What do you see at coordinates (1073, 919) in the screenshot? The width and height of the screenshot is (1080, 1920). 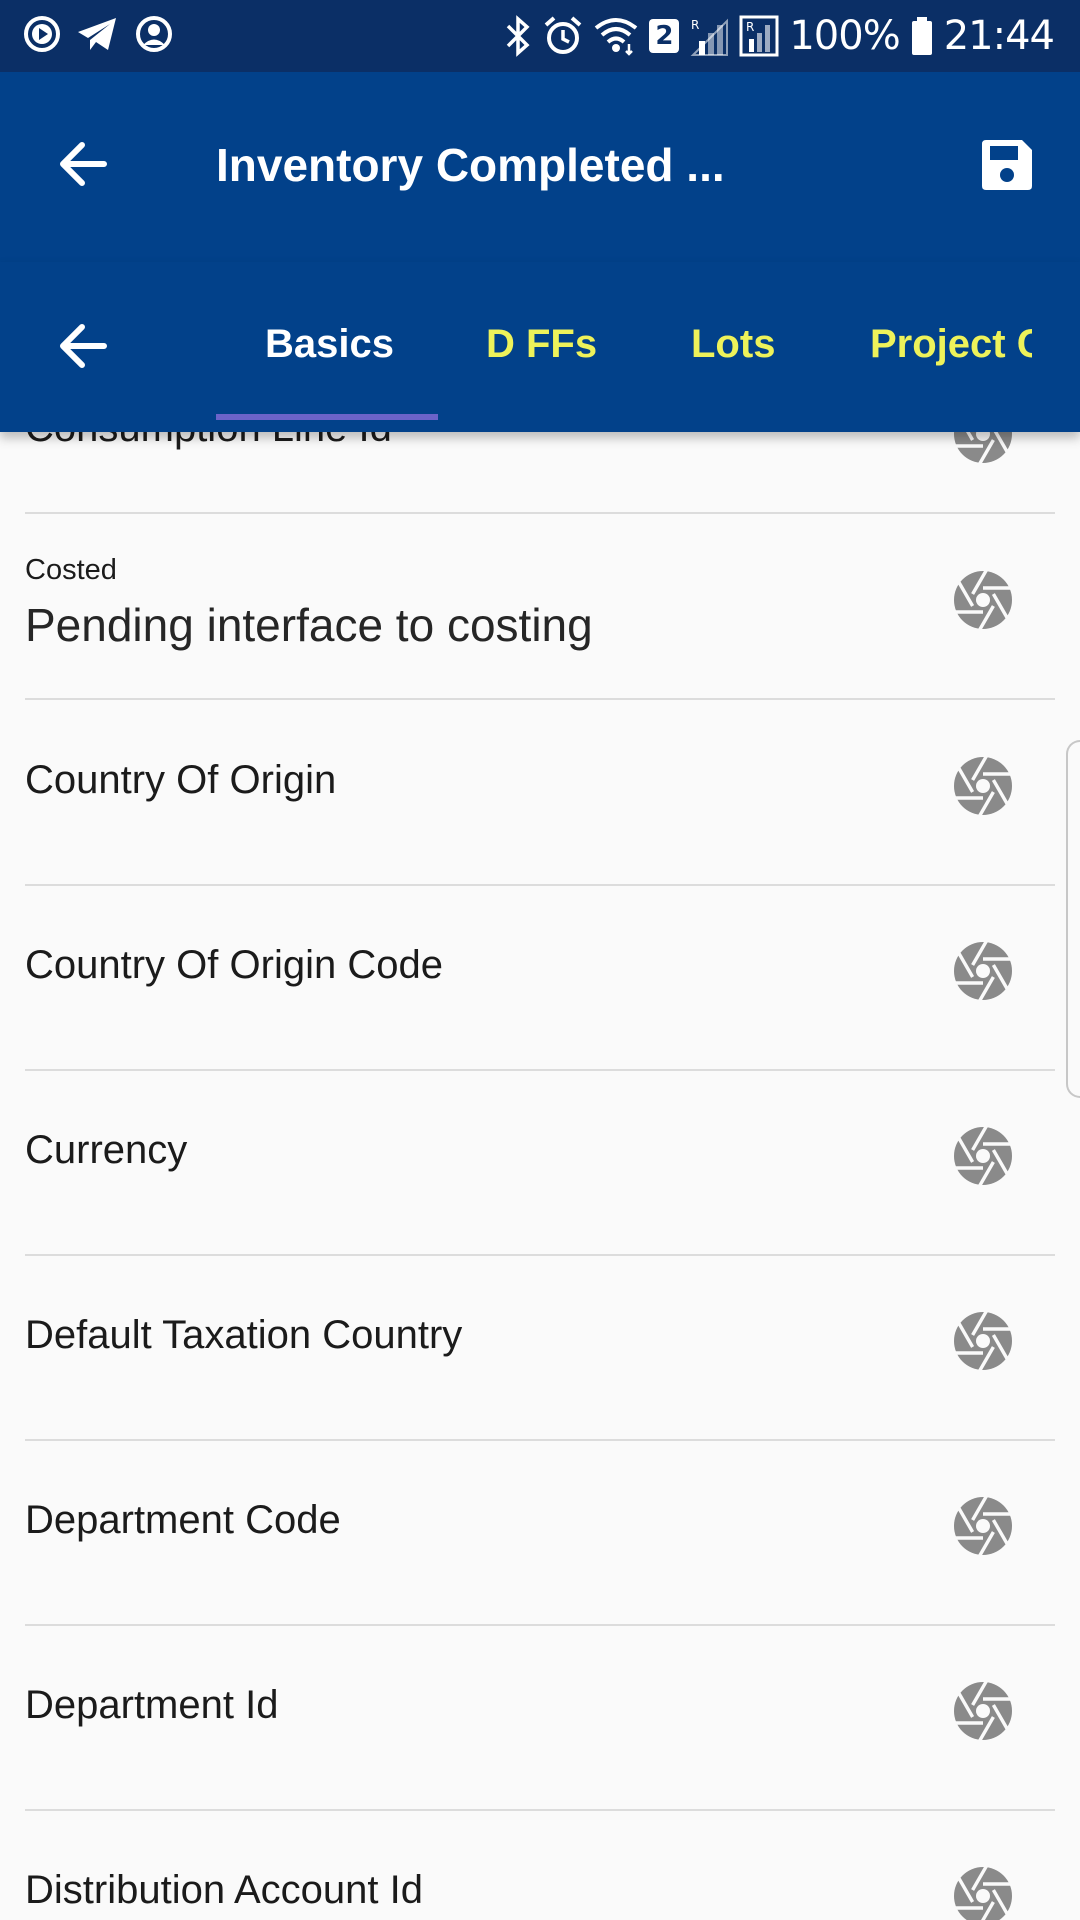 I see `fast-scroll-handle` at bounding box center [1073, 919].